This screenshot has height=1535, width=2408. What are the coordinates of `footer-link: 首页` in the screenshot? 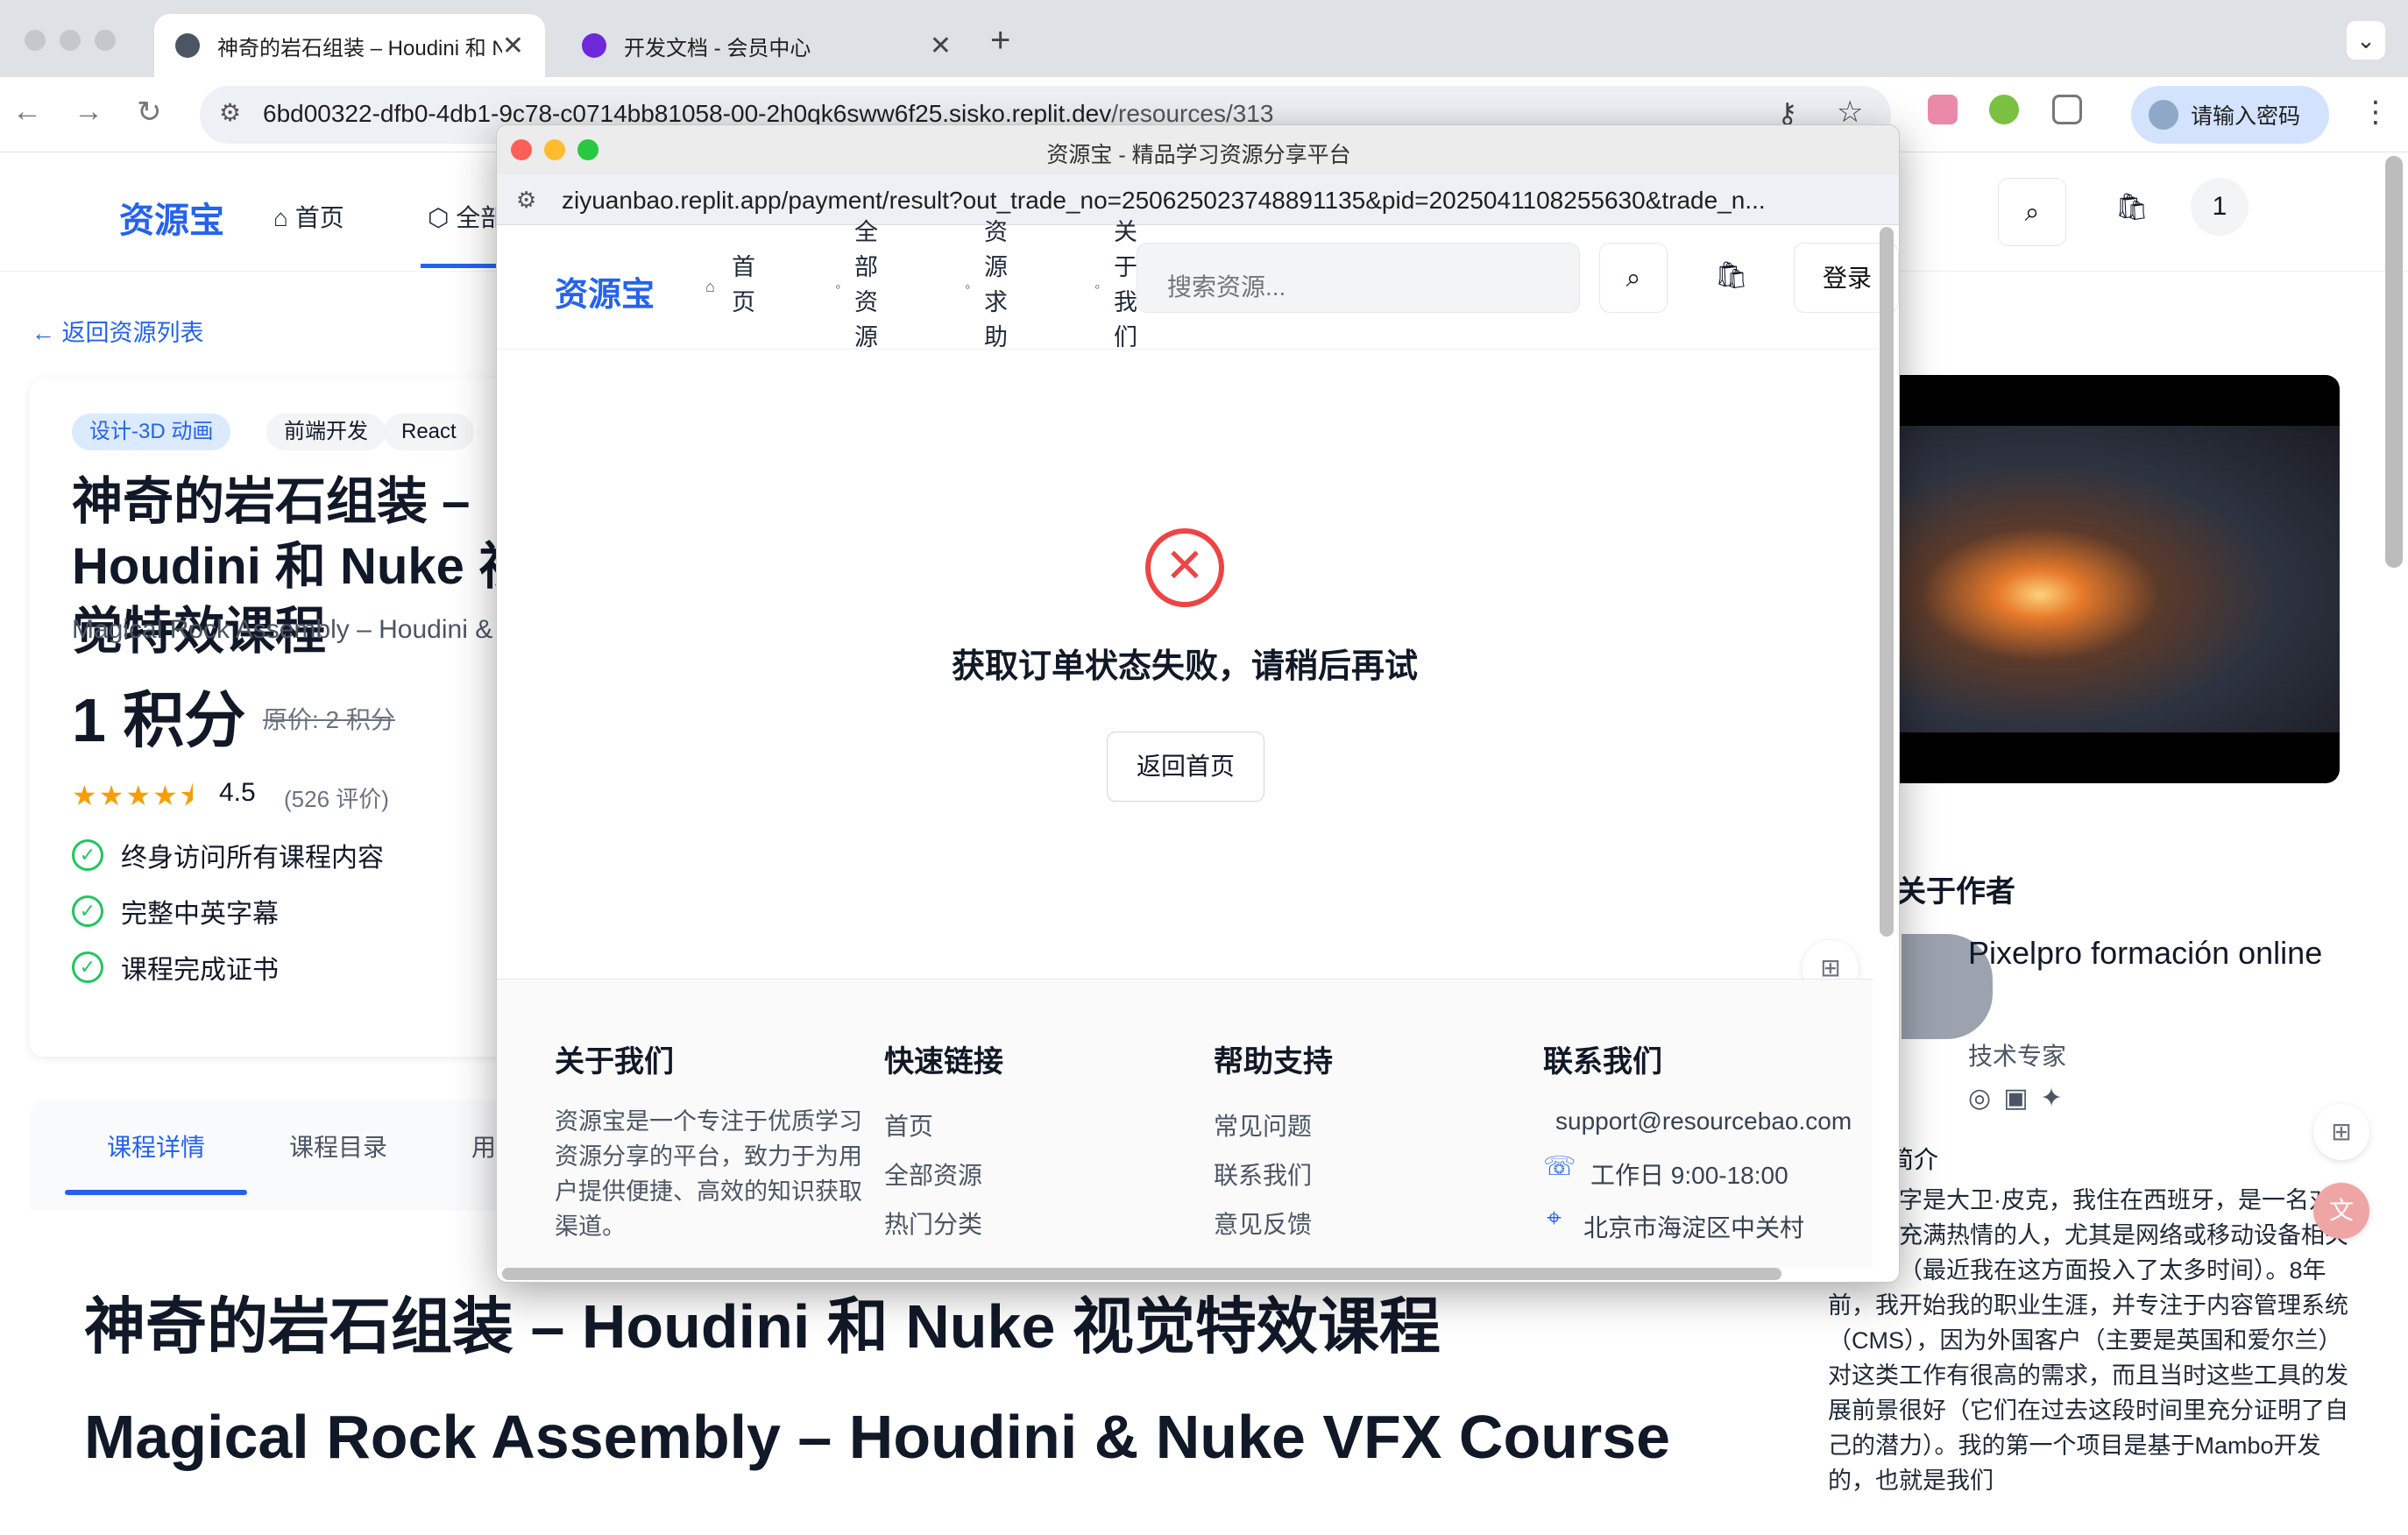 It's located at (908, 1124).